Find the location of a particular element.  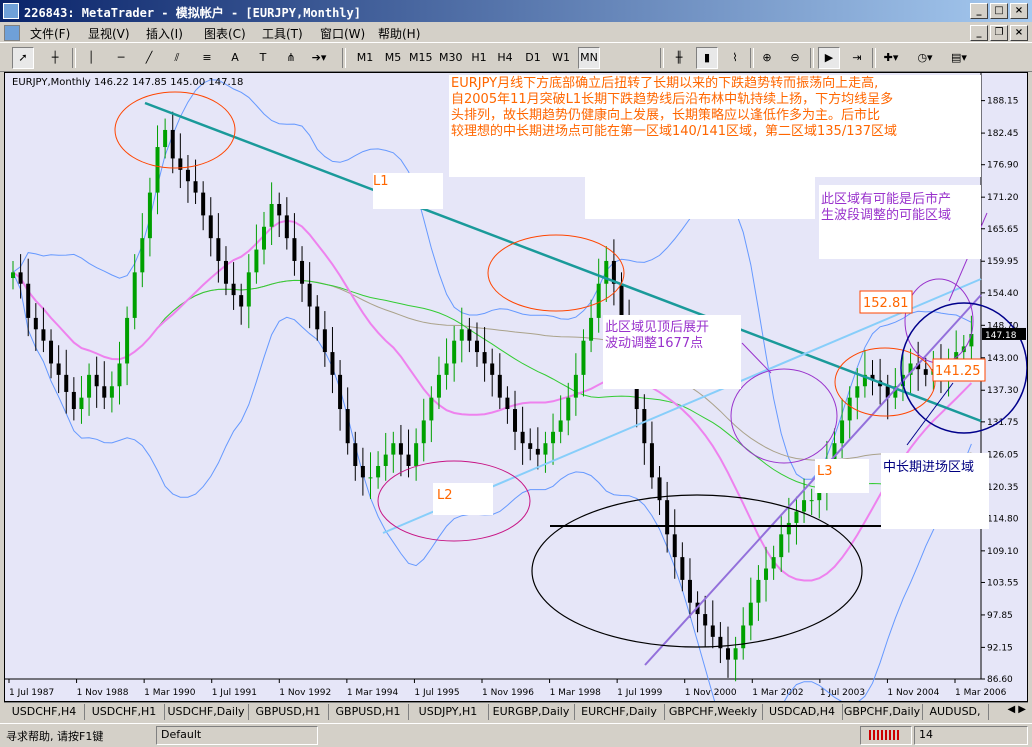

chart-tab: AUDUSD, is located at coordinates (955, 712).